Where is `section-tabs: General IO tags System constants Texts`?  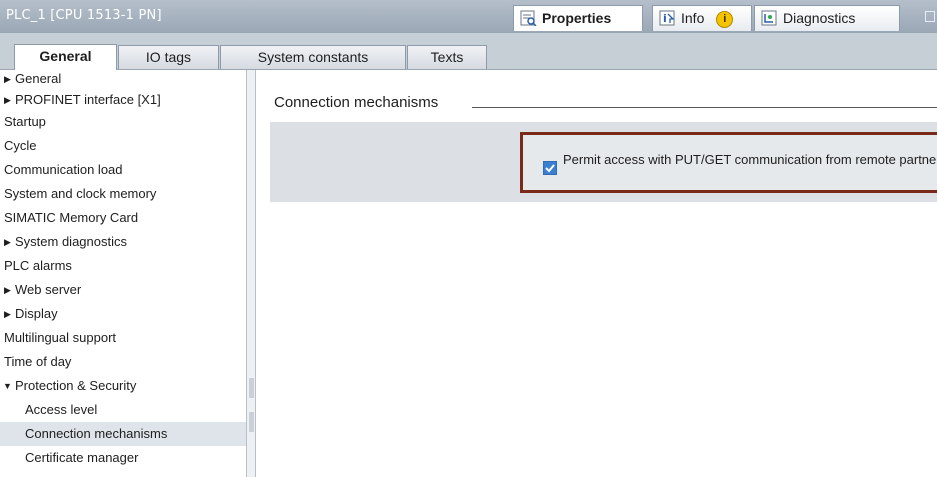
section-tabs: General IO tags System constants Texts is located at coordinates (468, 51).